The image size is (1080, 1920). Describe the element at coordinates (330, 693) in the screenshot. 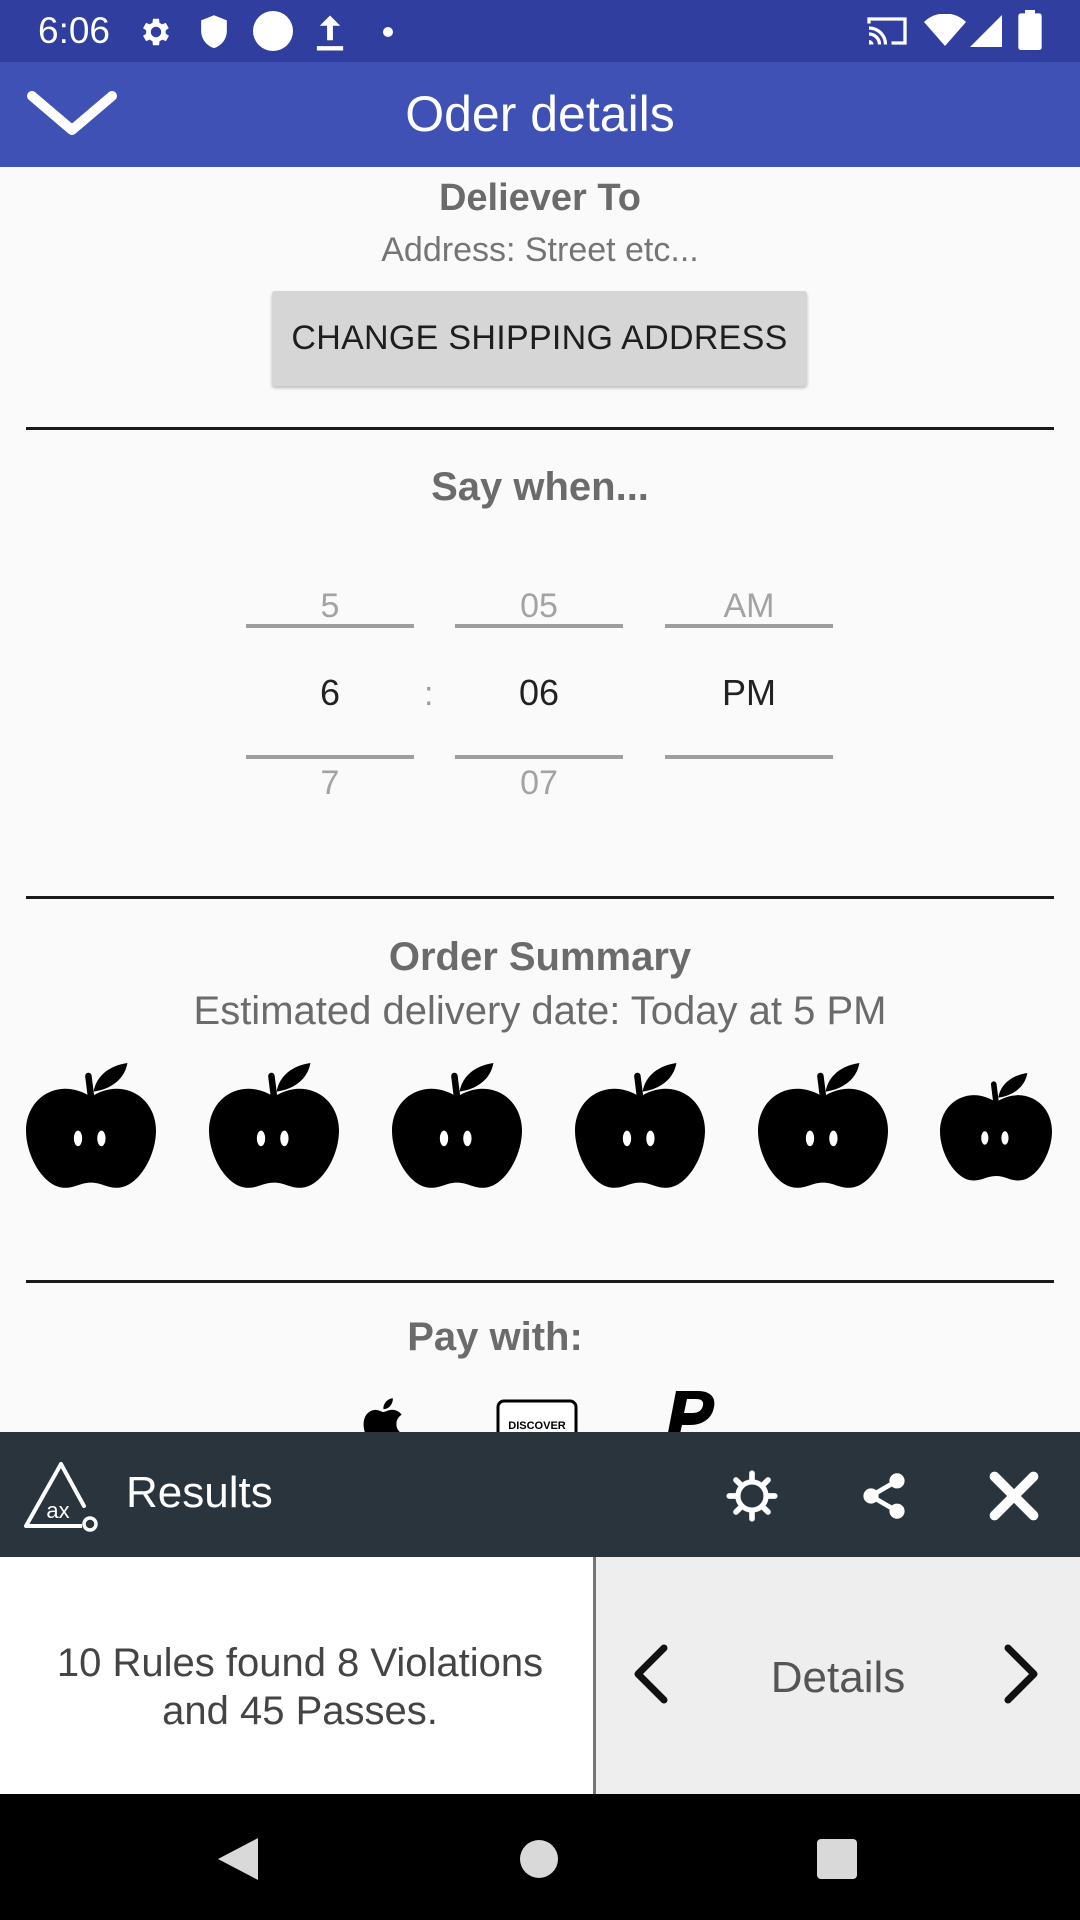

I see `hour-current-value: 6` at that location.